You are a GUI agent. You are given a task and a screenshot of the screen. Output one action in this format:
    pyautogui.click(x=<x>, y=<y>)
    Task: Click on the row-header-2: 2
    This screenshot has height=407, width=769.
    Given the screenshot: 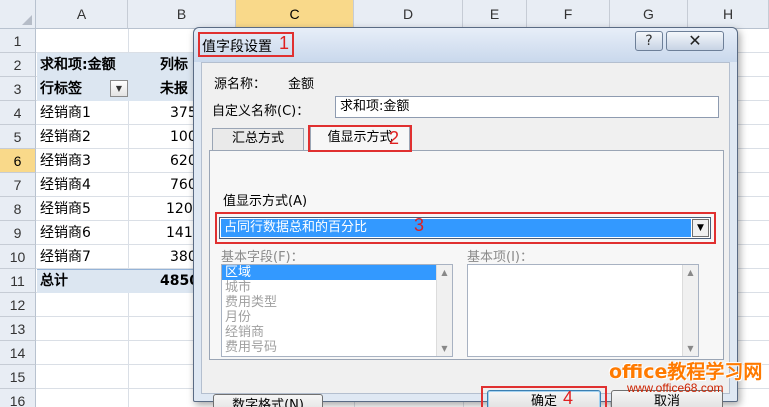 What is the action you would take?
    pyautogui.click(x=18, y=65)
    